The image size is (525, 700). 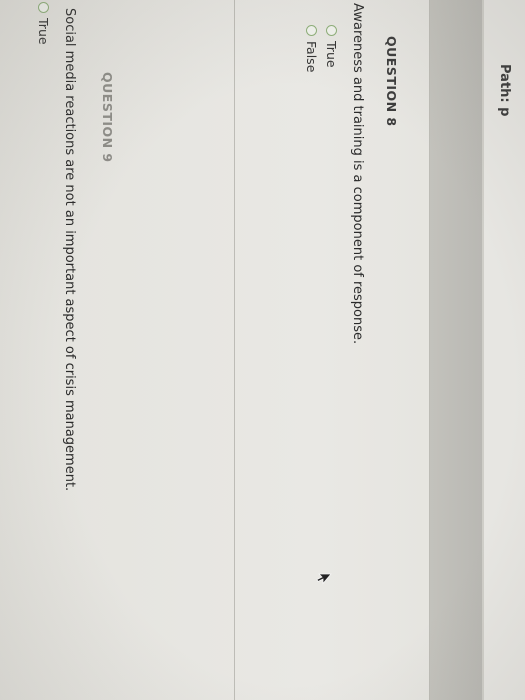 I want to click on option-label: False, so click(x=311, y=57).